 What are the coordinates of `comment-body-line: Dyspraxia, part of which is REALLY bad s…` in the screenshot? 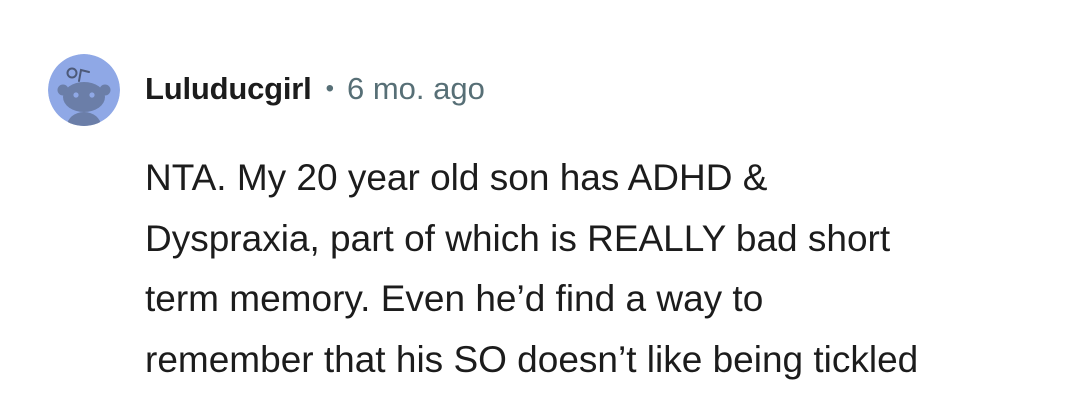 It's located at (518, 238).